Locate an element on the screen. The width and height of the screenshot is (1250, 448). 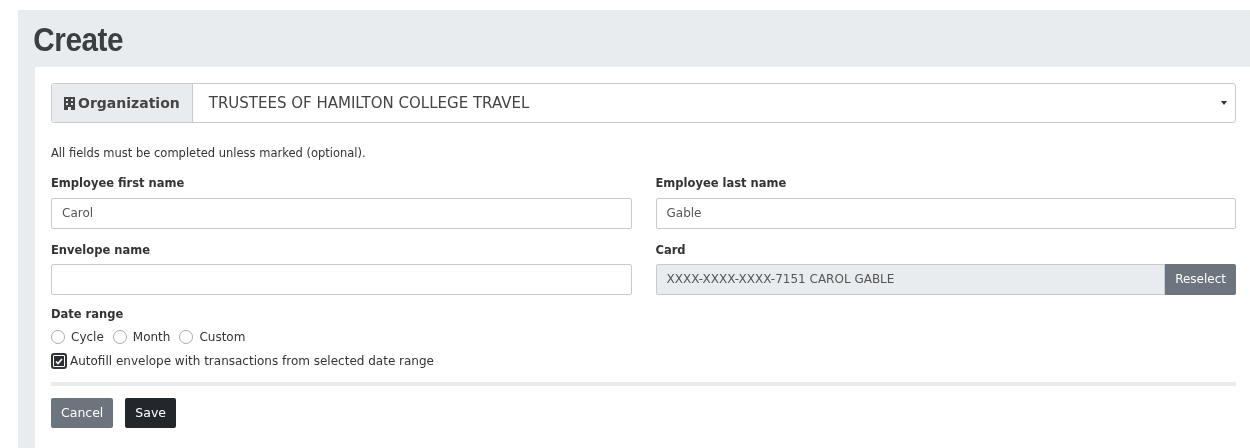
field-label: Card is located at coordinates (670, 250).